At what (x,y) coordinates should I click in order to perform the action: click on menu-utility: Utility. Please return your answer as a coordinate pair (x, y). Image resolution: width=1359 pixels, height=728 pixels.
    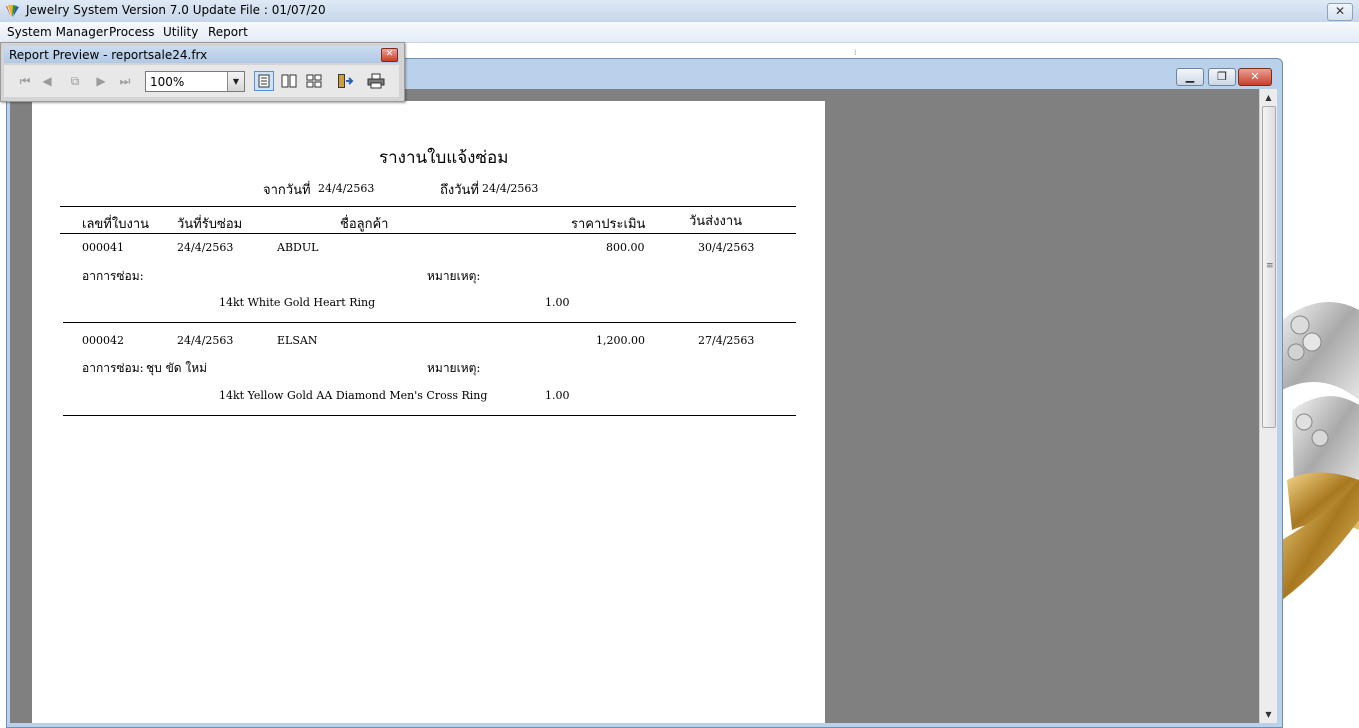
    Looking at the image, I should click on (180, 32).